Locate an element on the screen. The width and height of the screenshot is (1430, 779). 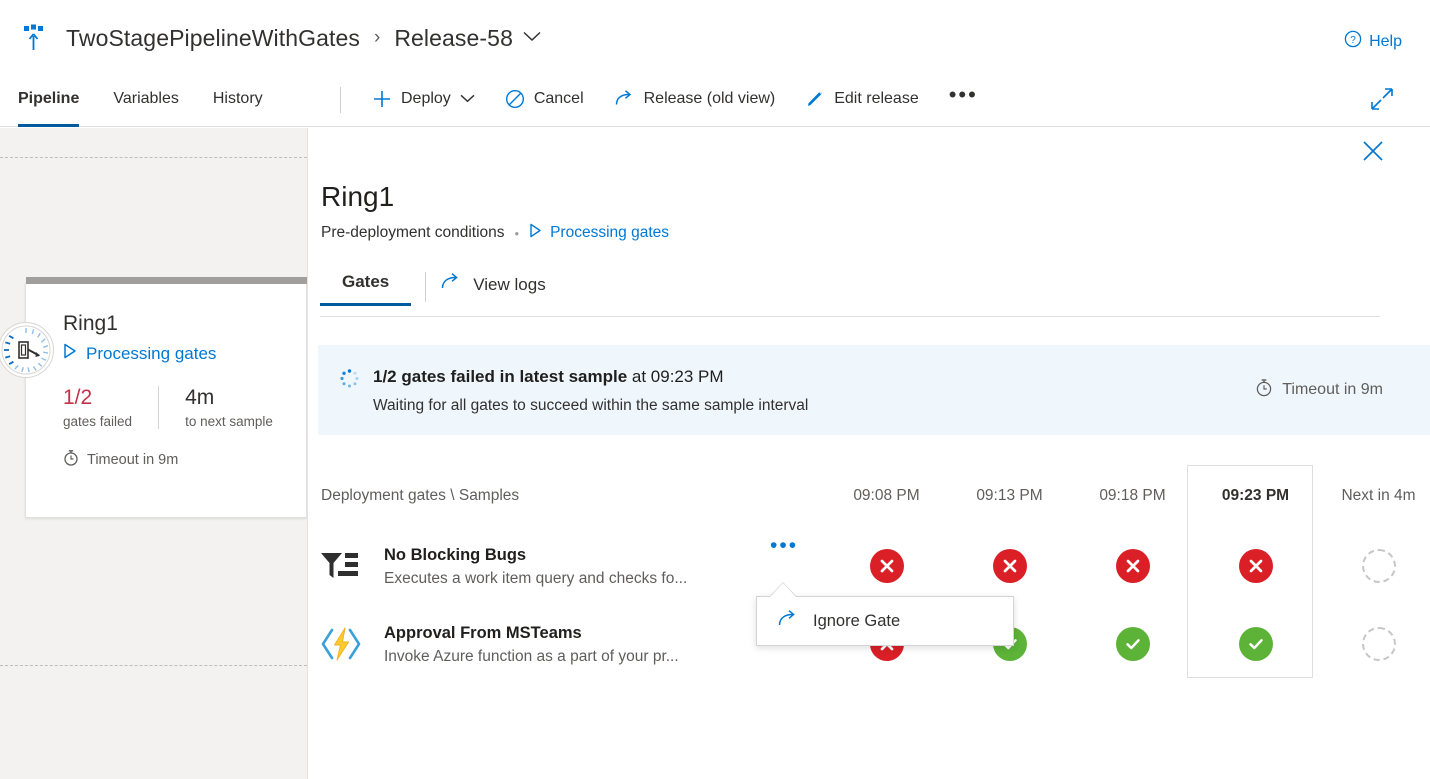
panel-subtitle-text: Pre-deployment conditions is located at coordinates (413, 232).